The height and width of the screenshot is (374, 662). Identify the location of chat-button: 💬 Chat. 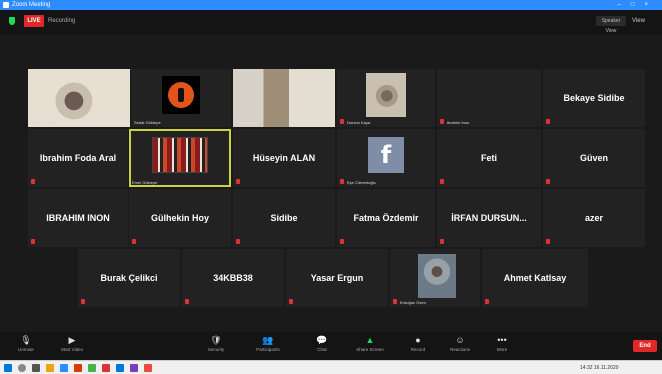
(322, 346).